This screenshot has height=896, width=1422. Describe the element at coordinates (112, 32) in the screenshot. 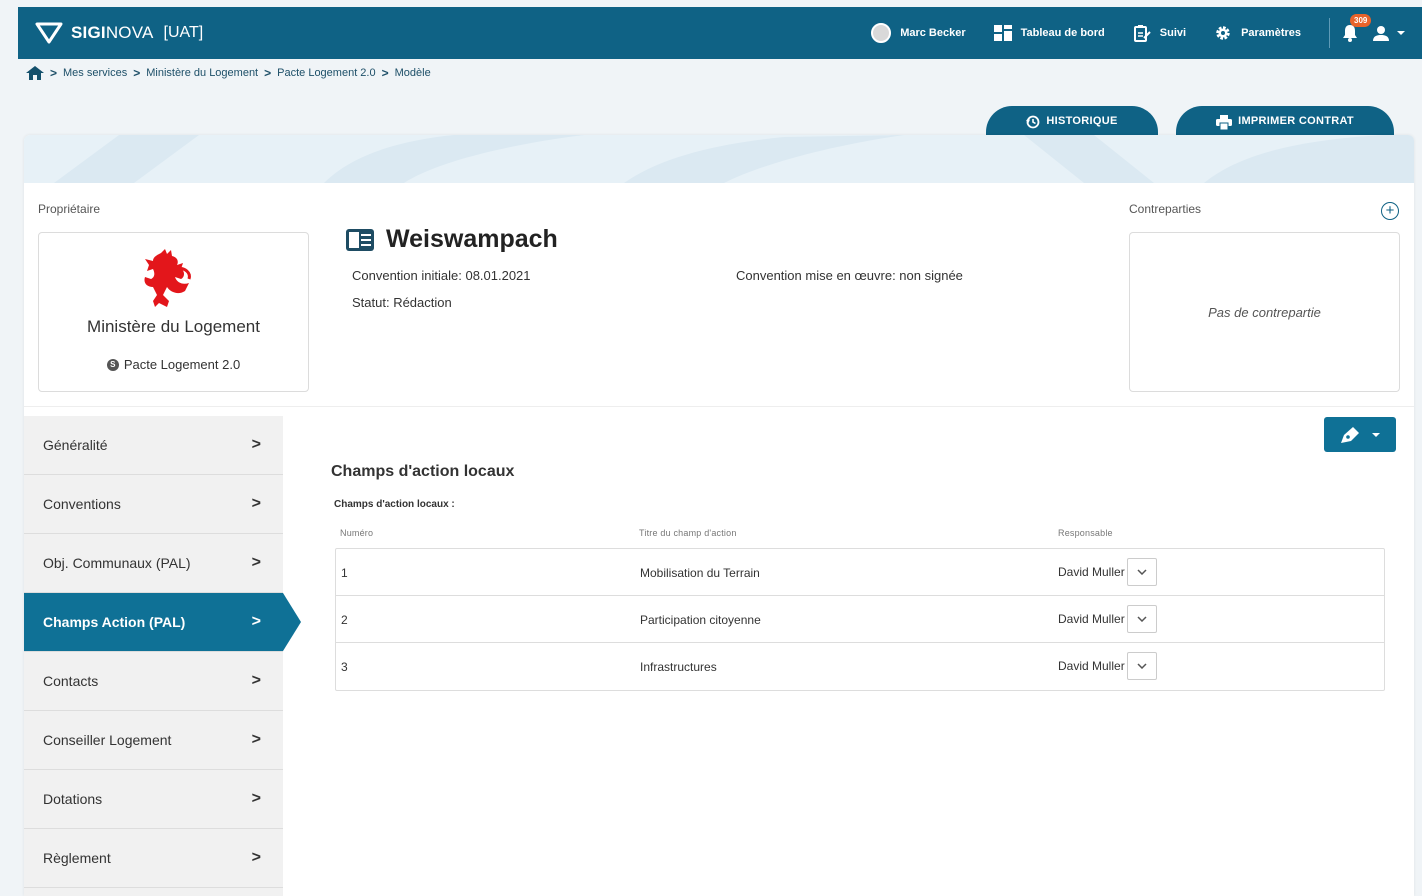

I see `brand-name: SIGINOVA` at that location.